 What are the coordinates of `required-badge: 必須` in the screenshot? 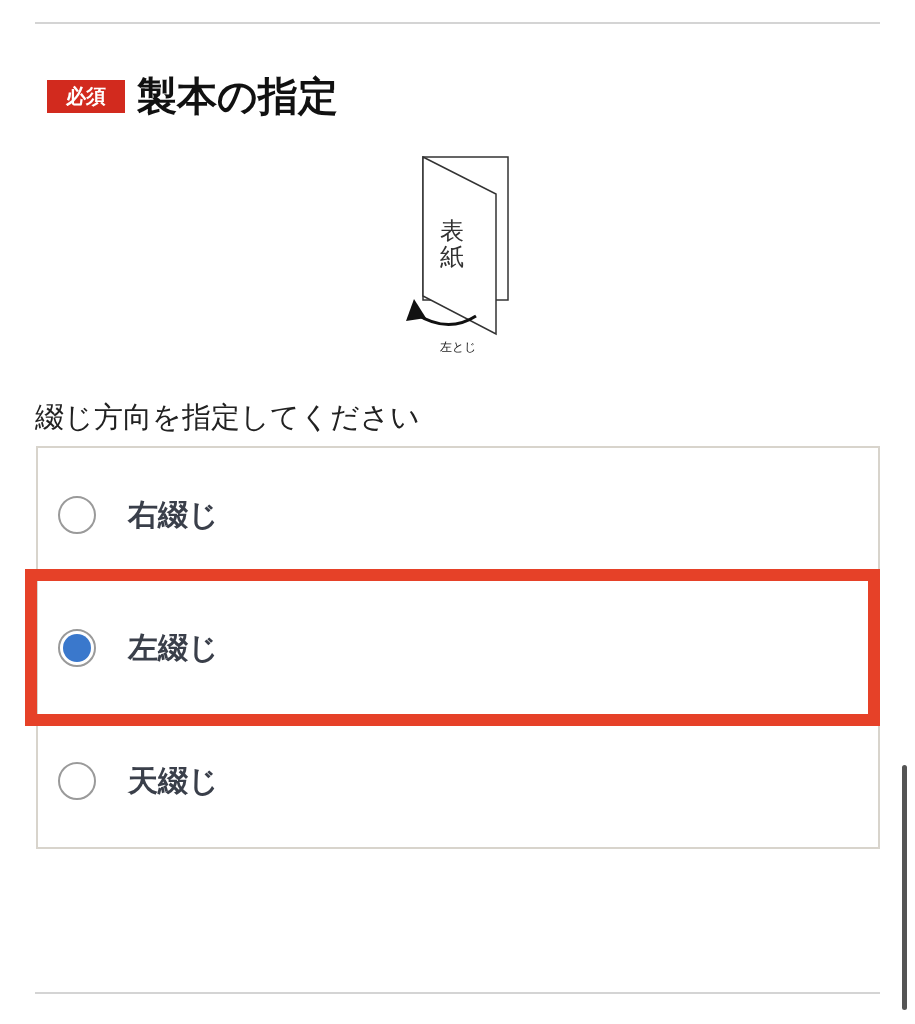 It's located at (86, 96).